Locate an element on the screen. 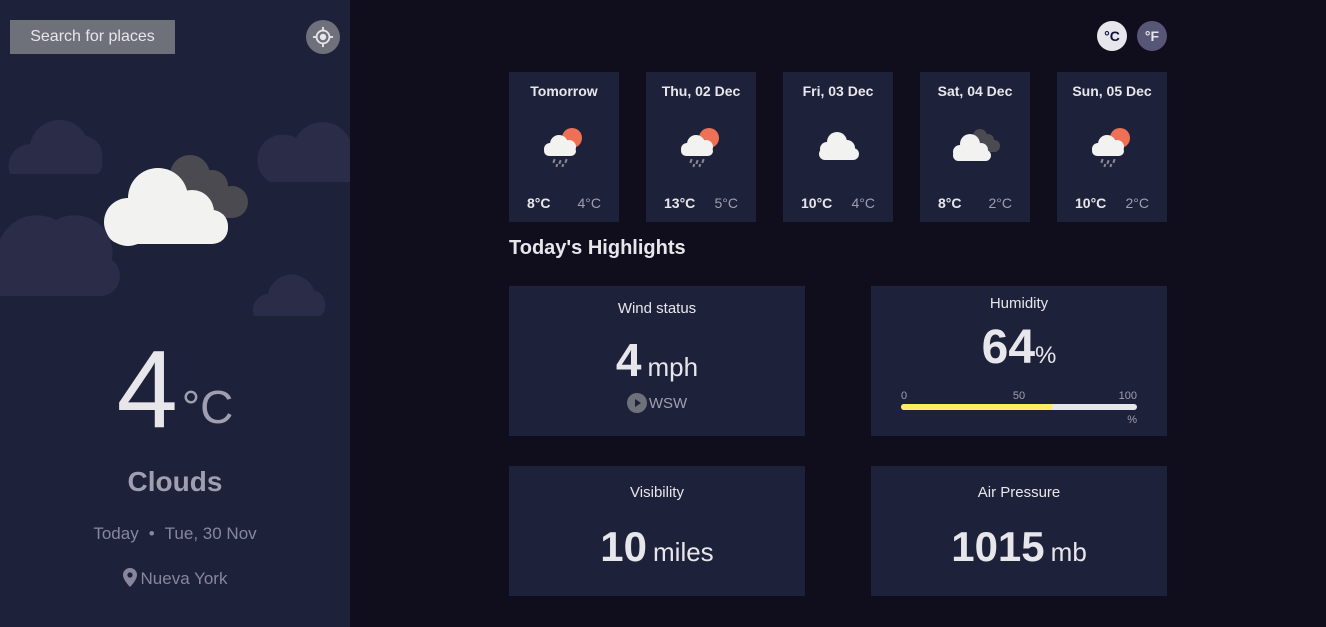  forecast-card: Thu, 02 Dec 13°C 5°C is located at coordinates (701, 147).